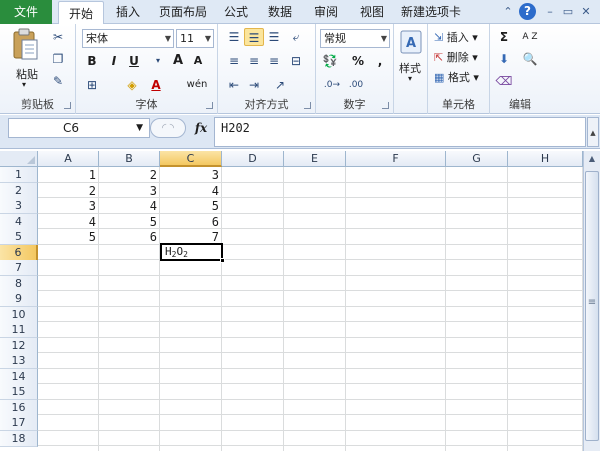 The width and height of the screenshot is (600, 451). Describe the element at coordinates (191, 175) in the screenshot. I see `cell-c1: 3` at that location.